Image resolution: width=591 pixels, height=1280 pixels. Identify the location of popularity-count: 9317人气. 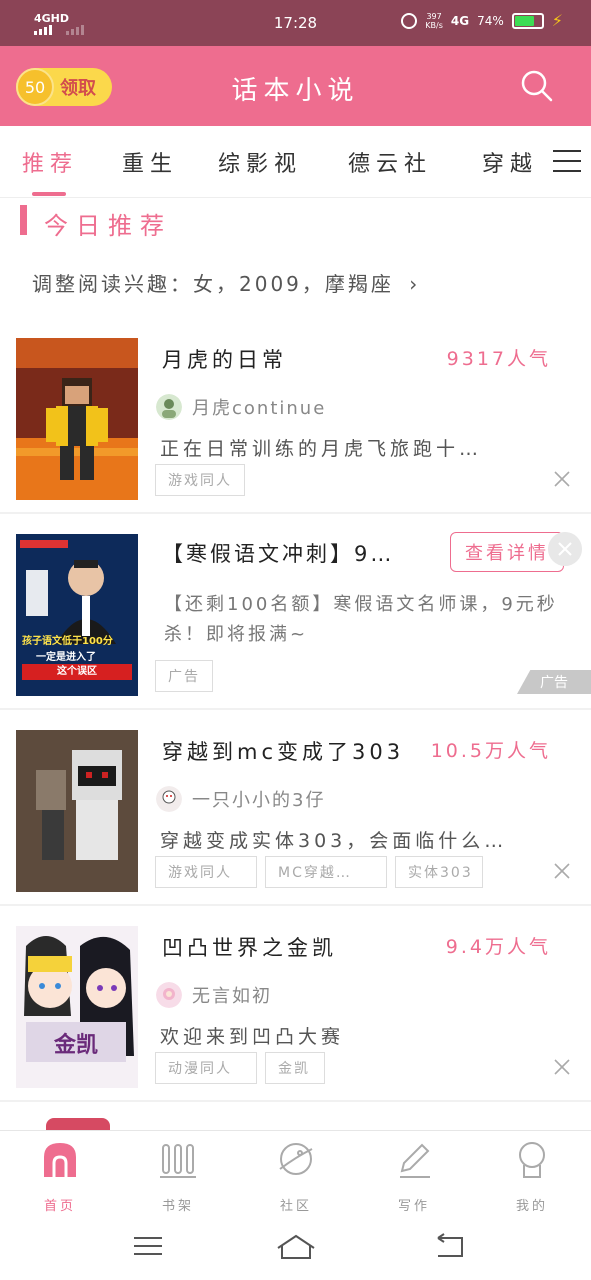
(498, 359).